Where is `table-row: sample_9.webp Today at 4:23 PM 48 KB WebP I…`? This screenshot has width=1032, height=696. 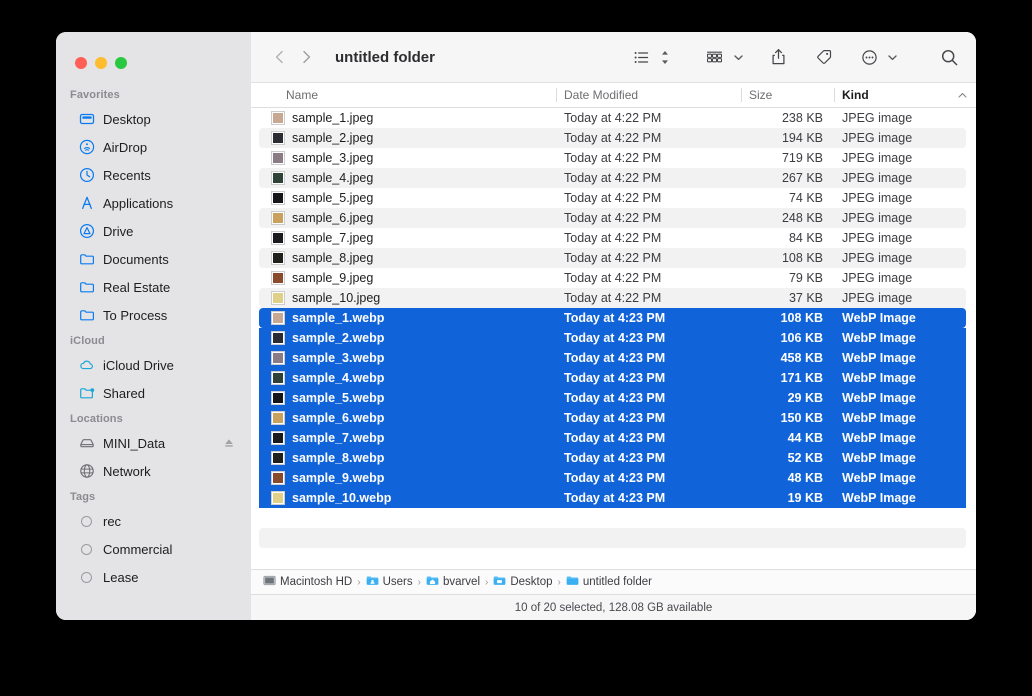
table-row: sample_9.webp Today at 4:23 PM 48 KB WebP I… is located at coordinates (612, 478).